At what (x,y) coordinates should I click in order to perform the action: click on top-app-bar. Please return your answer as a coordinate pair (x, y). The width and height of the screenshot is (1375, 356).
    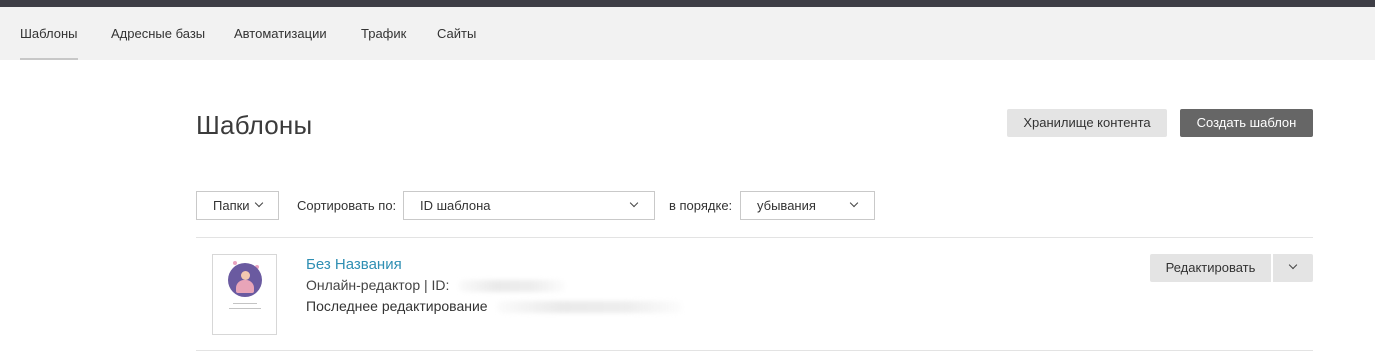
    Looking at the image, I should click on (687, 3).